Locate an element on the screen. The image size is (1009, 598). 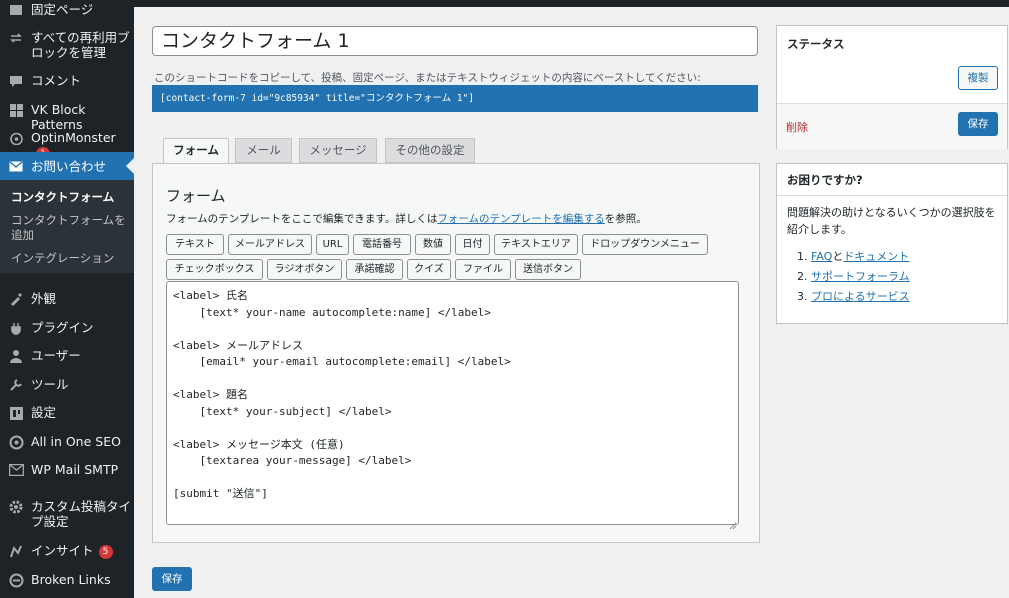
help-title: お困りですか? is located at coordinates (825, 180).